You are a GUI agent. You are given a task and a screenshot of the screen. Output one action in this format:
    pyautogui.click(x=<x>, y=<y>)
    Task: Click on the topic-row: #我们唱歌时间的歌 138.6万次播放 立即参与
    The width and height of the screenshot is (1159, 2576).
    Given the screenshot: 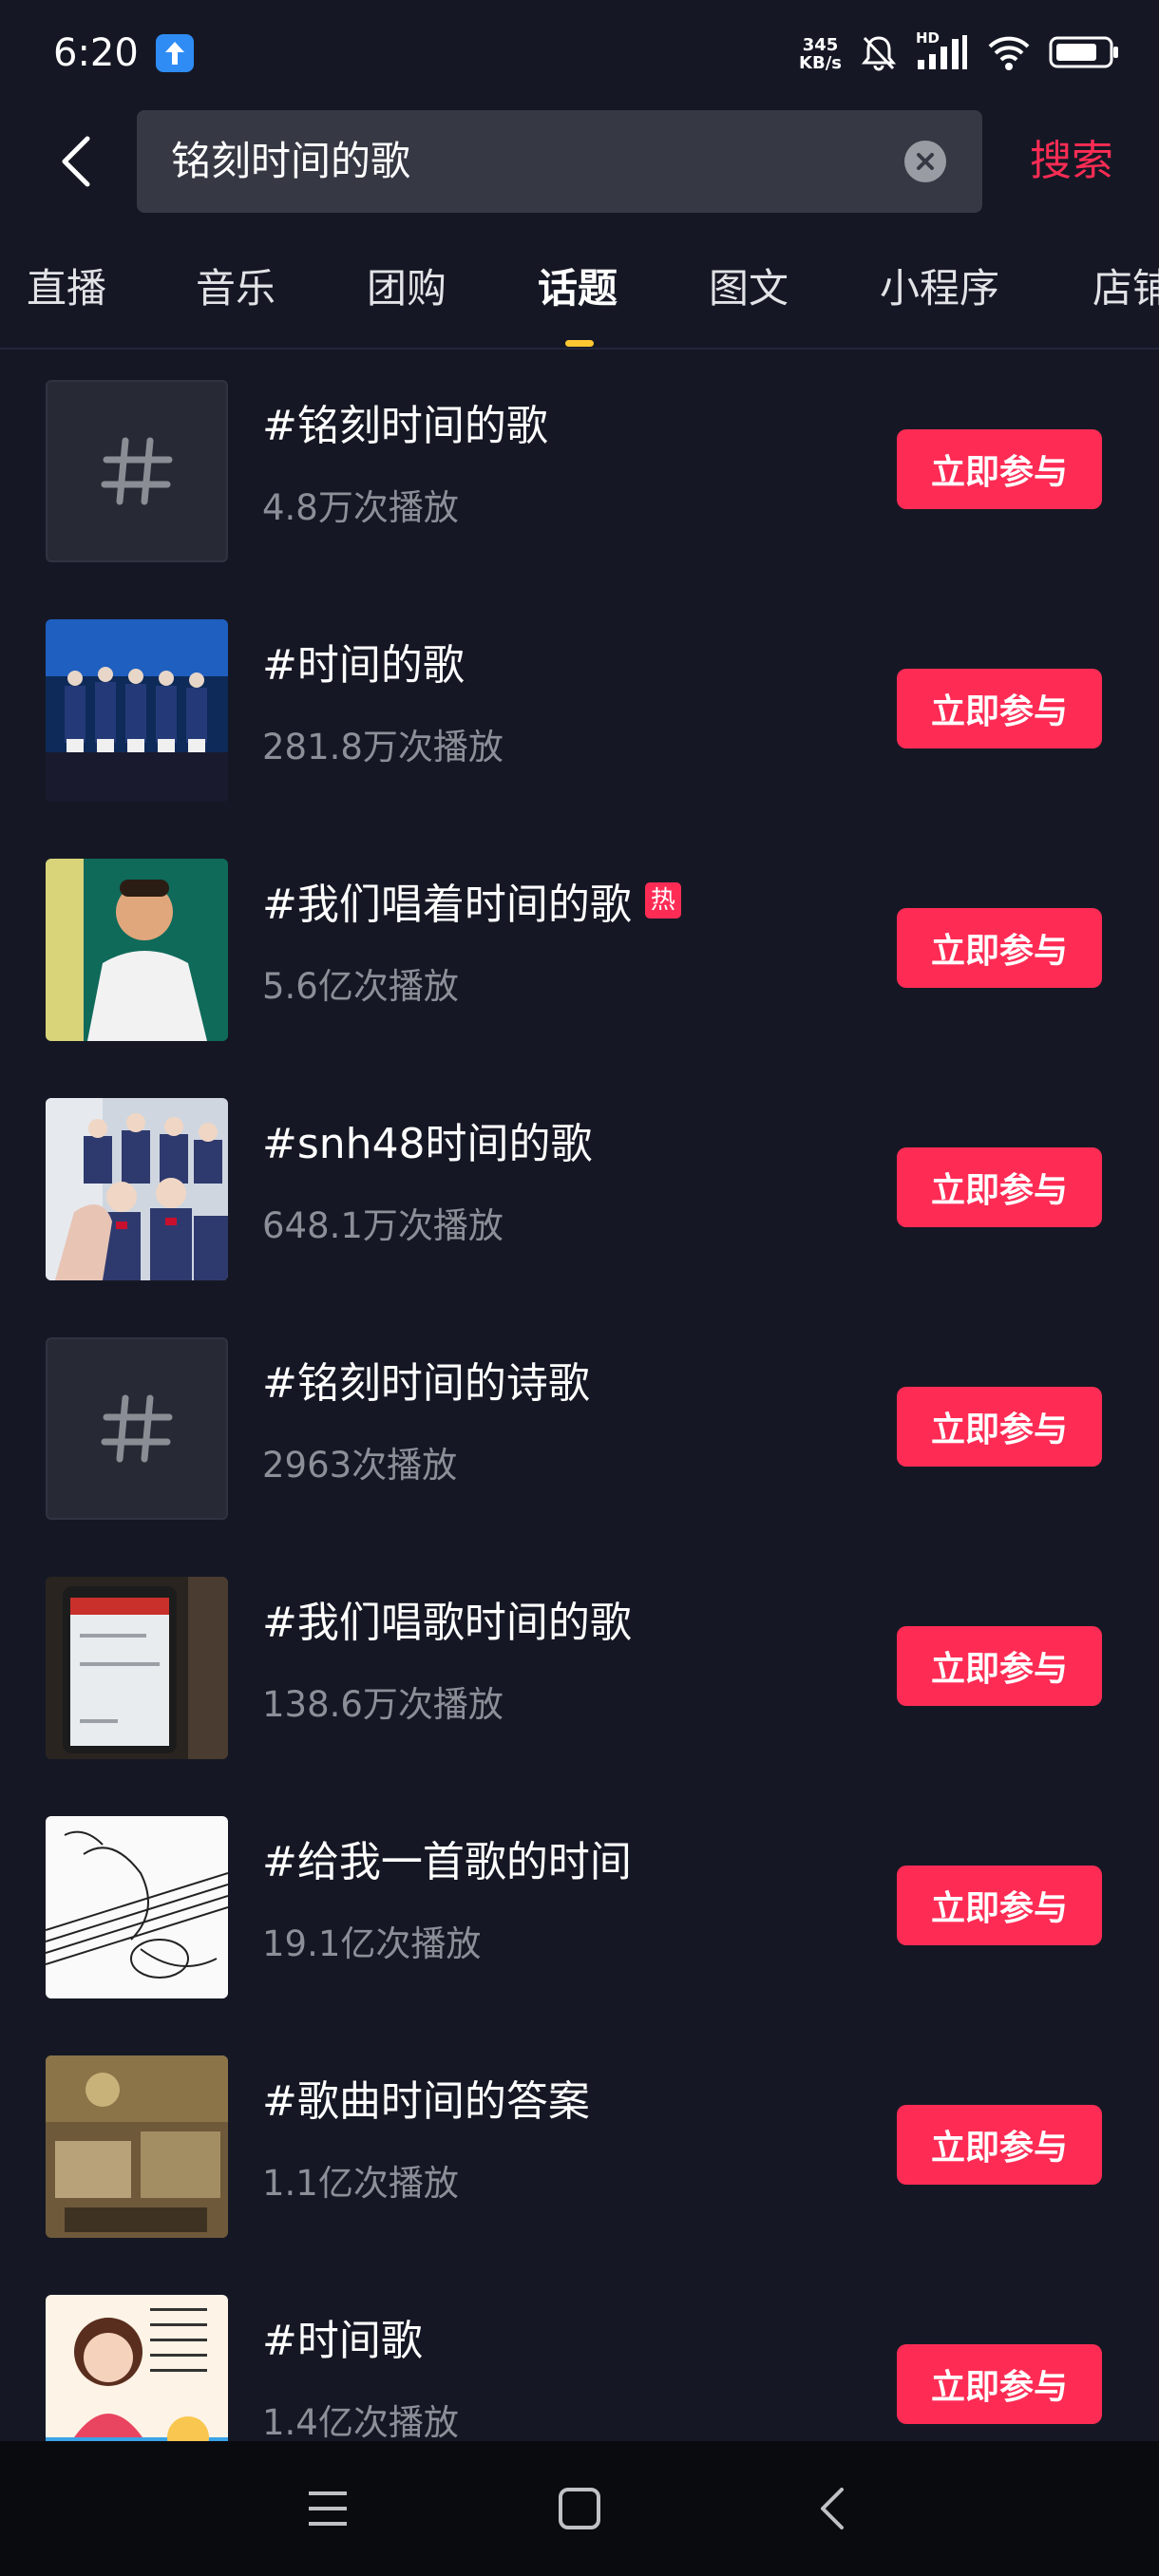 What is the action you would take?
    pyautogui.click(x=579, y=1668)
    